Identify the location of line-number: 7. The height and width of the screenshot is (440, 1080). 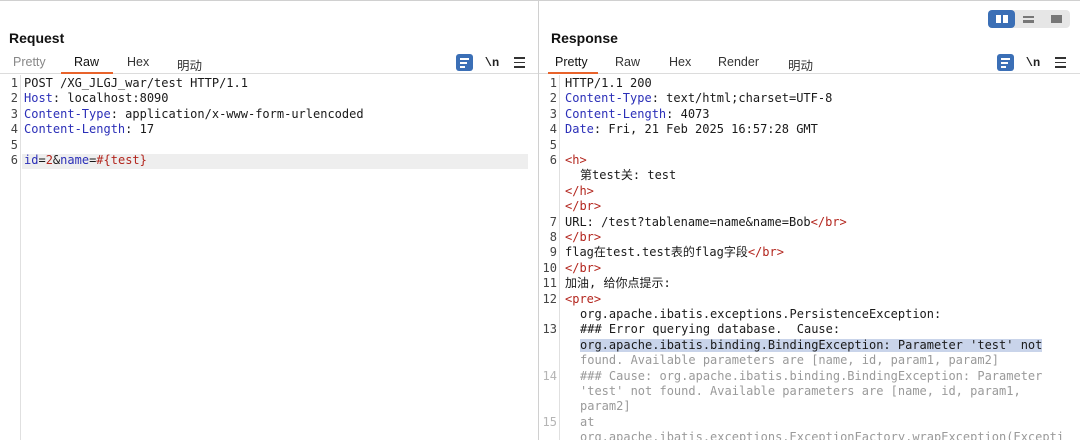
(553, 221).